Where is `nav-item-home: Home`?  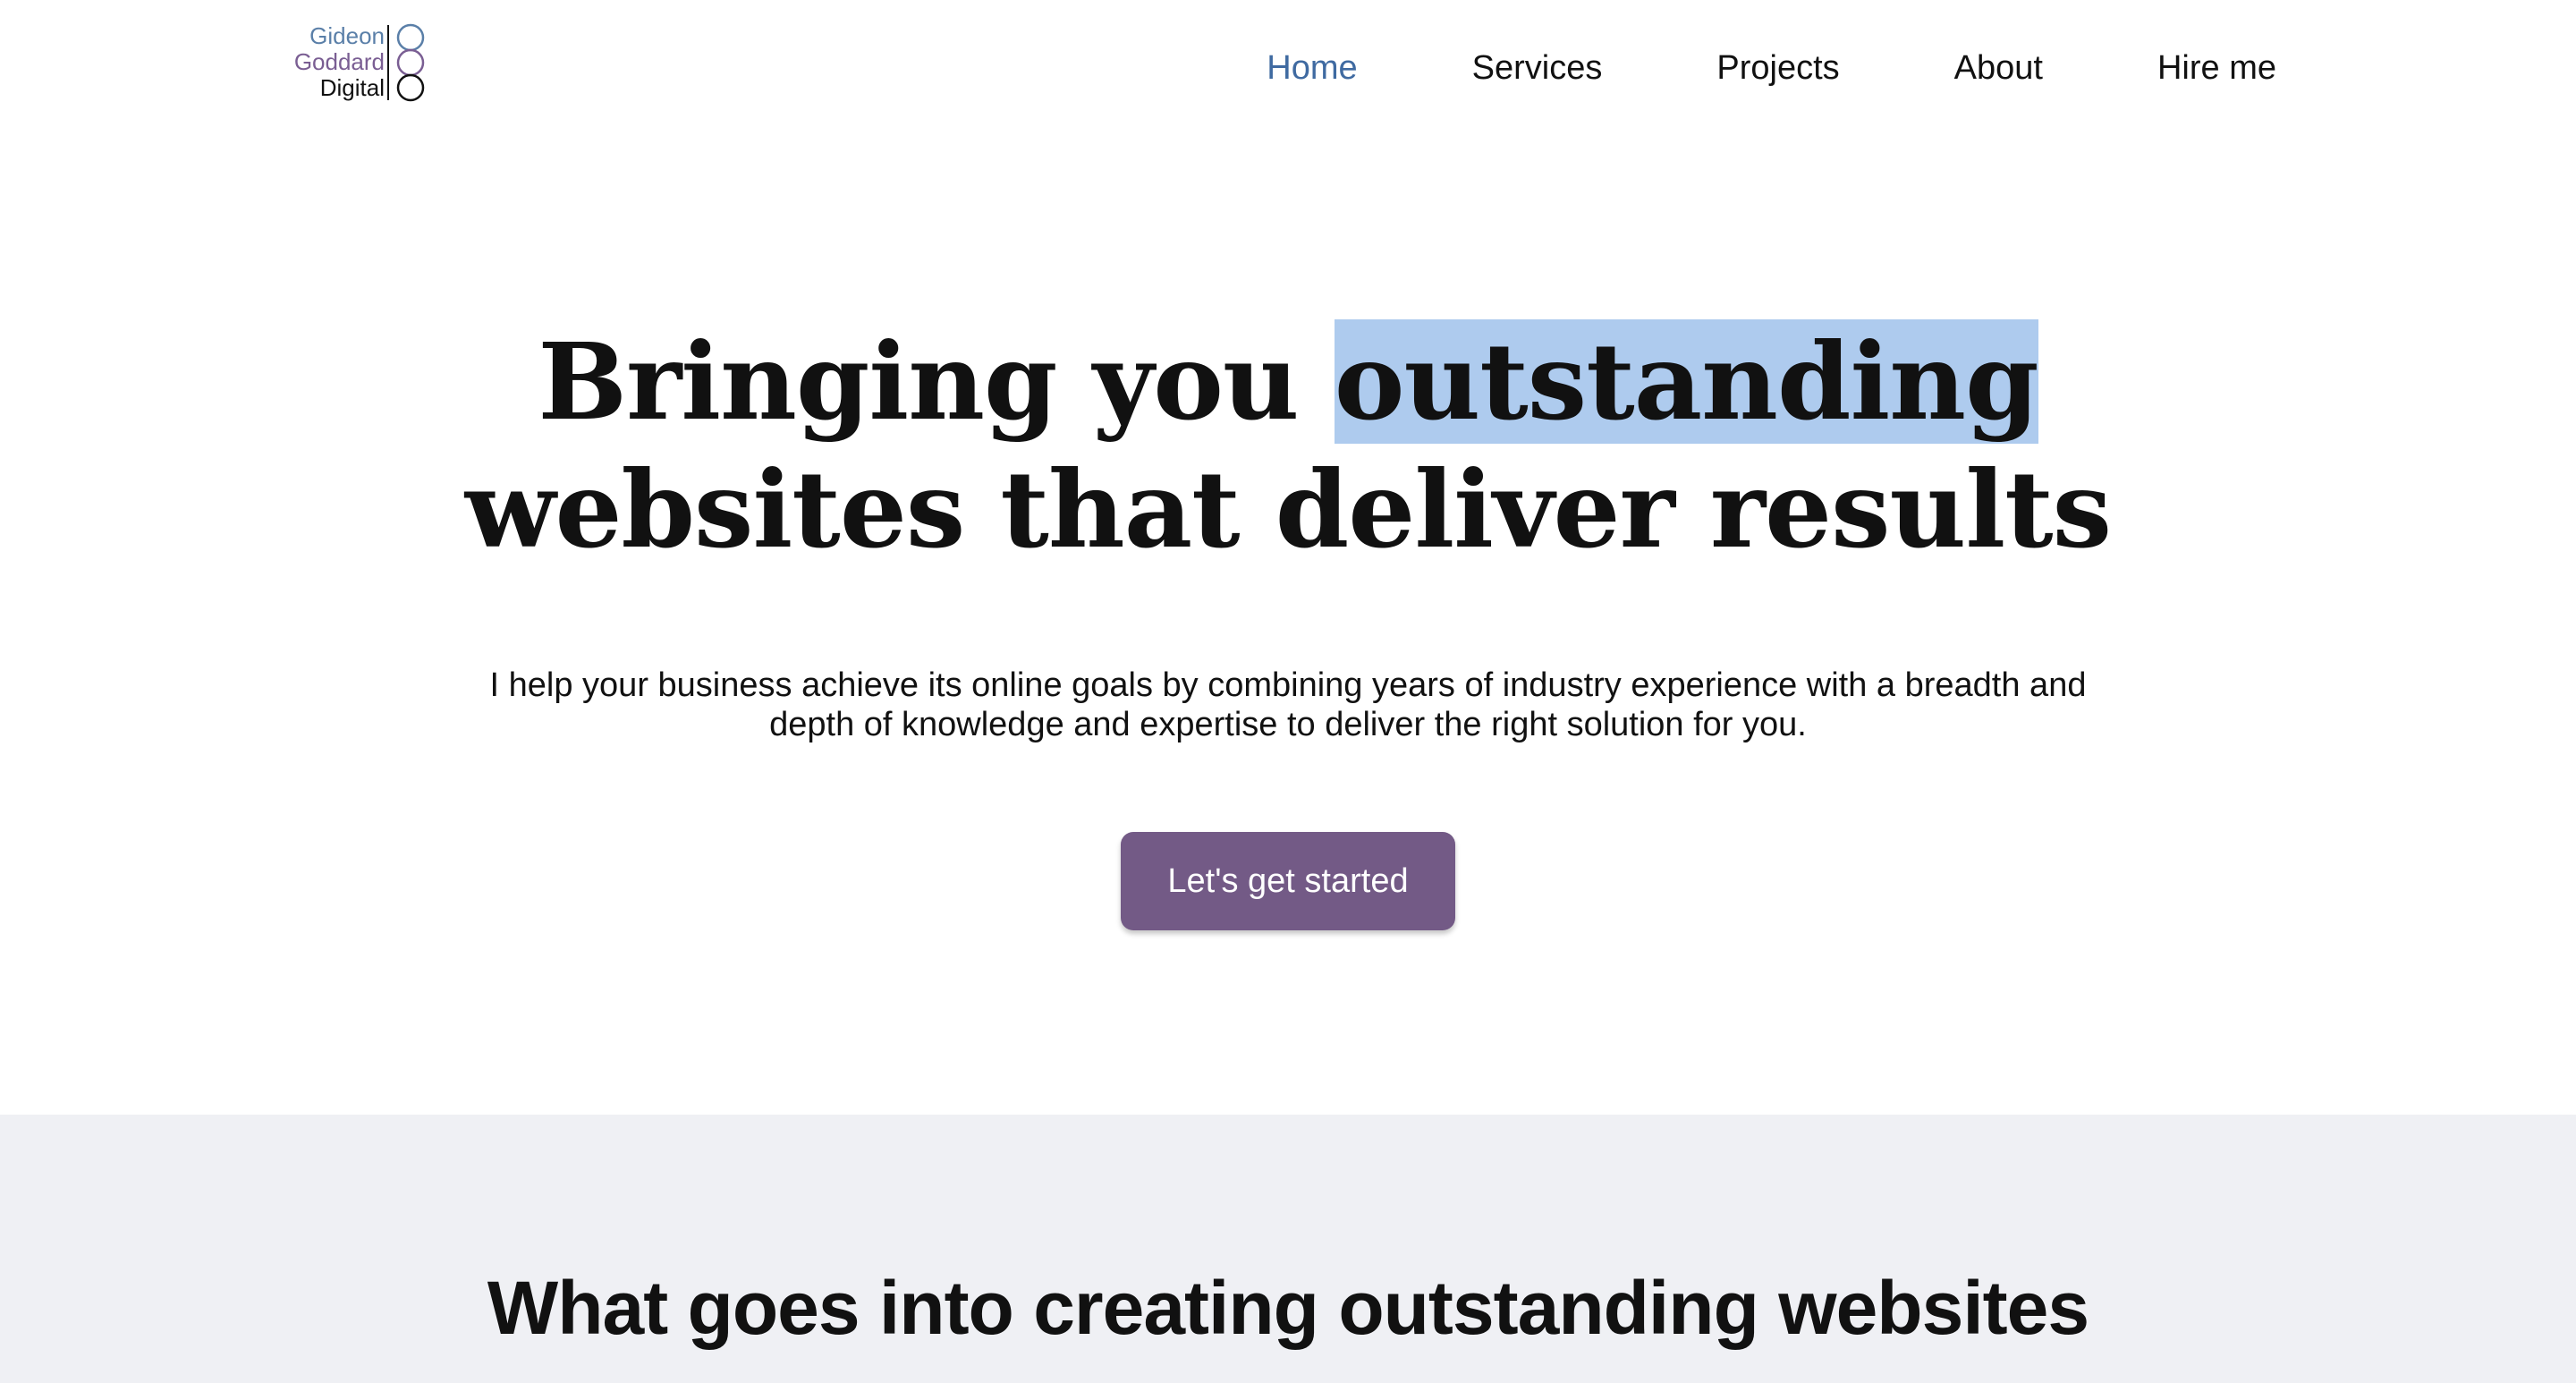
nav-item-home: Home is located at coordinates (1312, 68).